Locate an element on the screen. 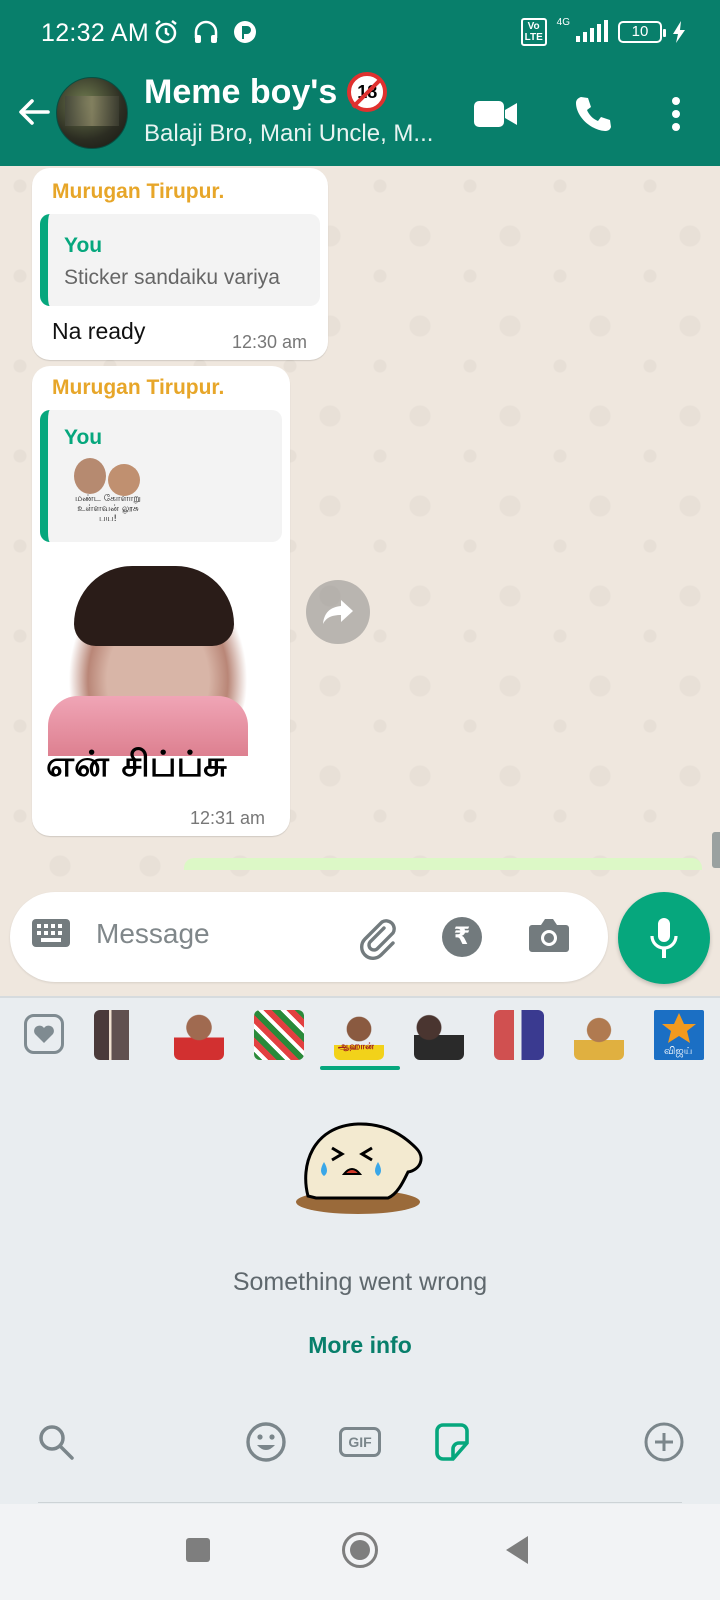 This screenshot has width=720, height=1600. message-composer: Message ₹ is located at coordinates (309, 937).